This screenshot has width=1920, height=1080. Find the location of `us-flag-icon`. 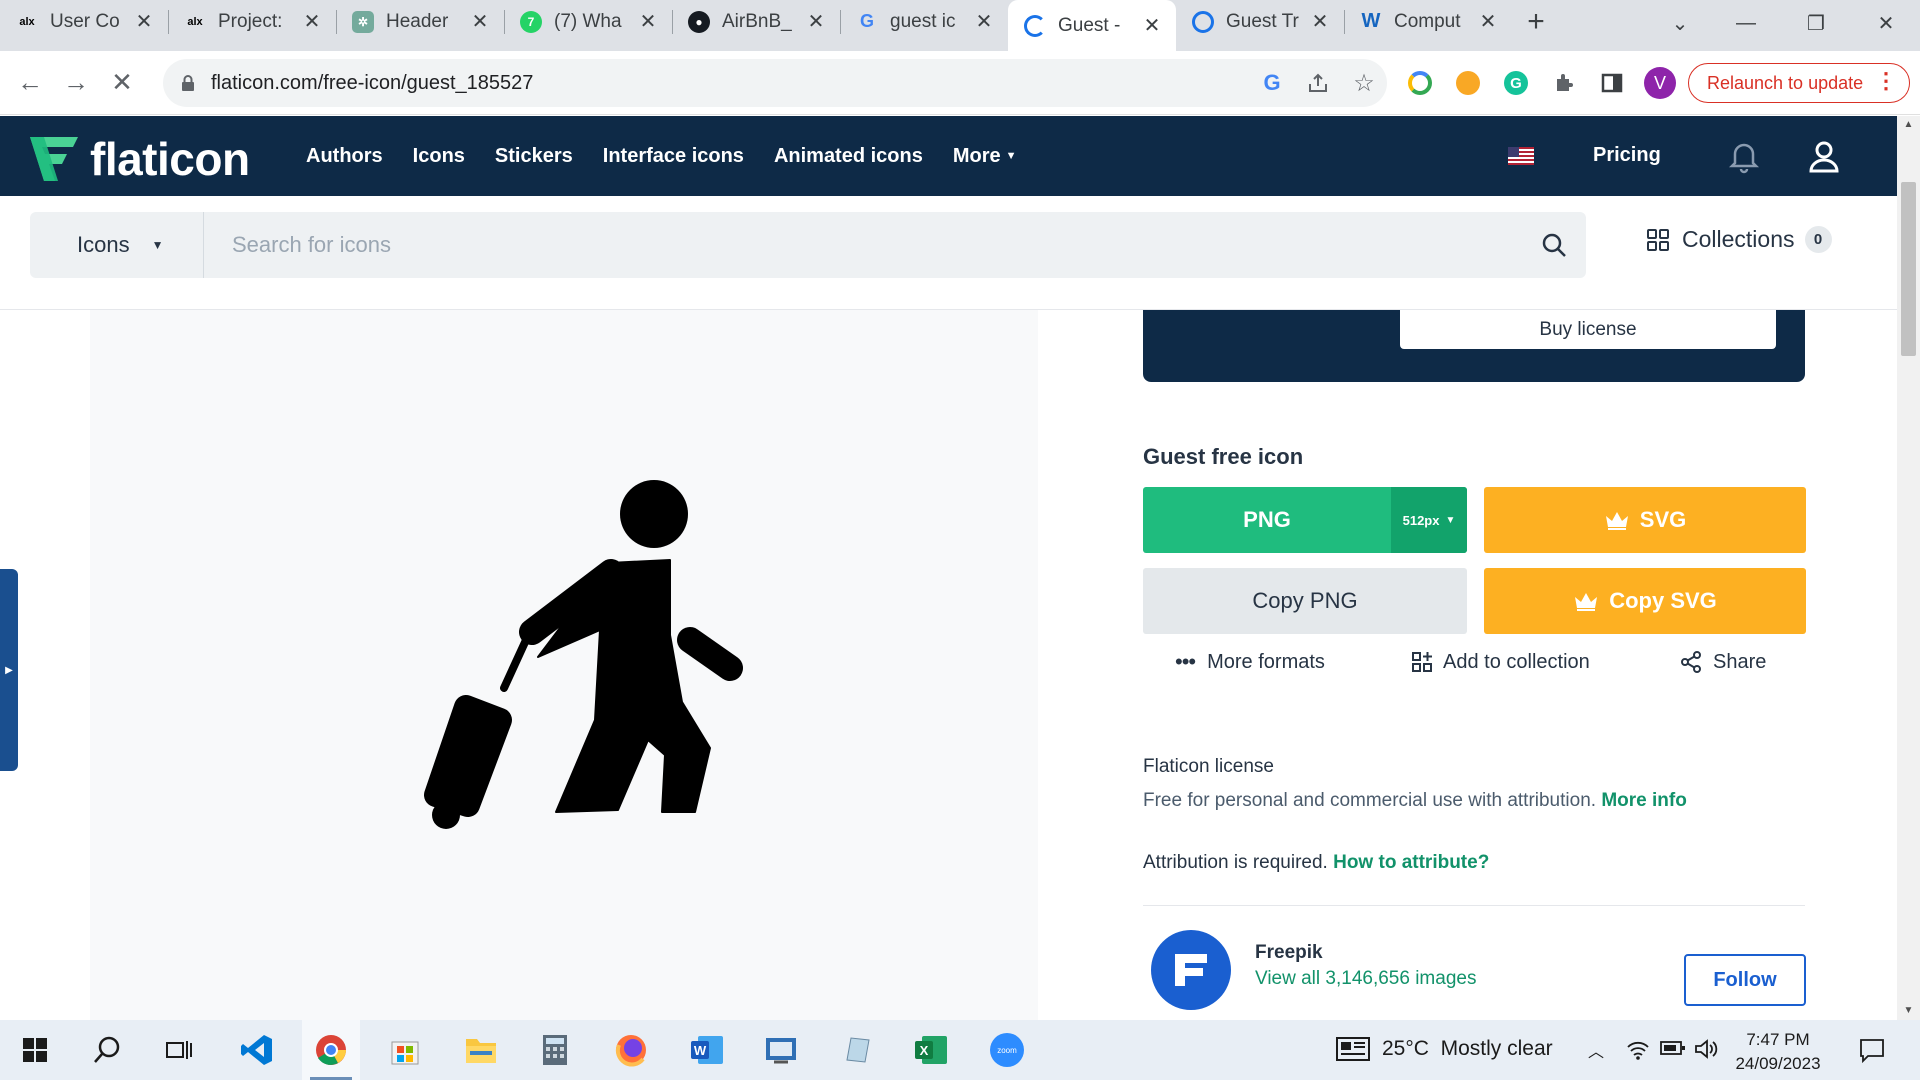

us-flag-icon is located at coordinates (1521, 156).